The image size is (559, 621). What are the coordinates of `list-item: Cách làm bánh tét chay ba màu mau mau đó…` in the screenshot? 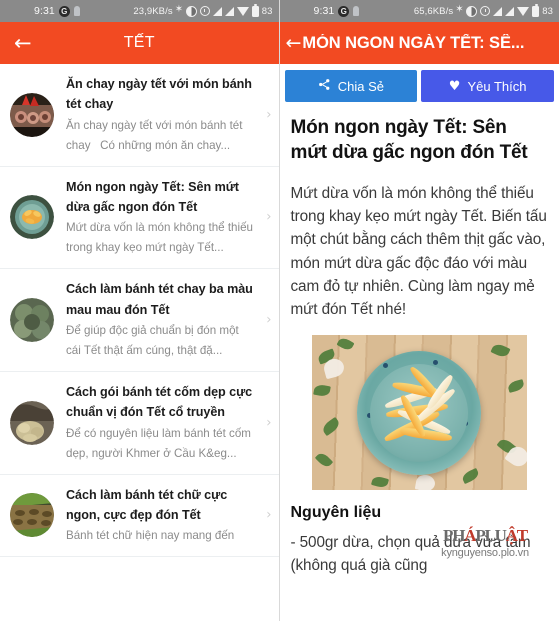 It's located at (139, 320).